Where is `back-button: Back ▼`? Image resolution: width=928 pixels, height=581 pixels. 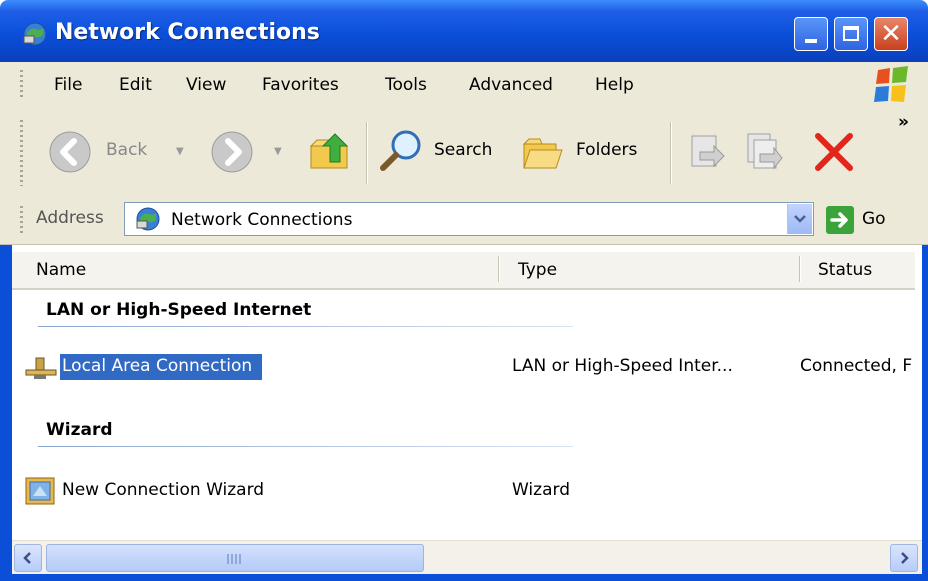
back-button: Back ▼ is located at coordinates (124, 152).